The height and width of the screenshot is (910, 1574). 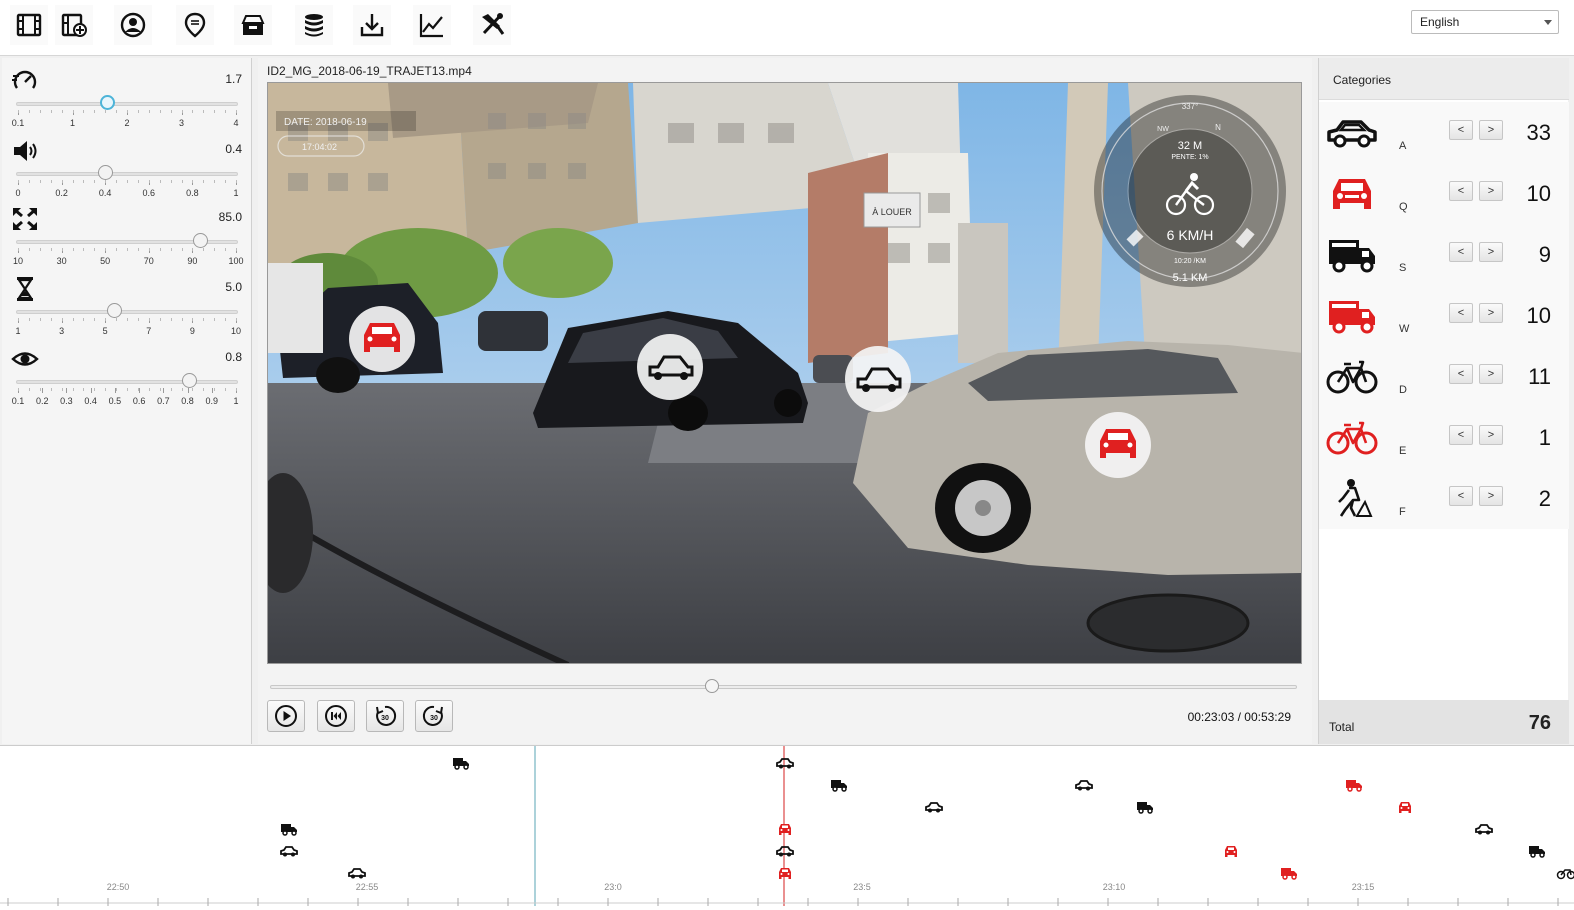 I want to click on video-seek-track, so click(x=783, y=687).